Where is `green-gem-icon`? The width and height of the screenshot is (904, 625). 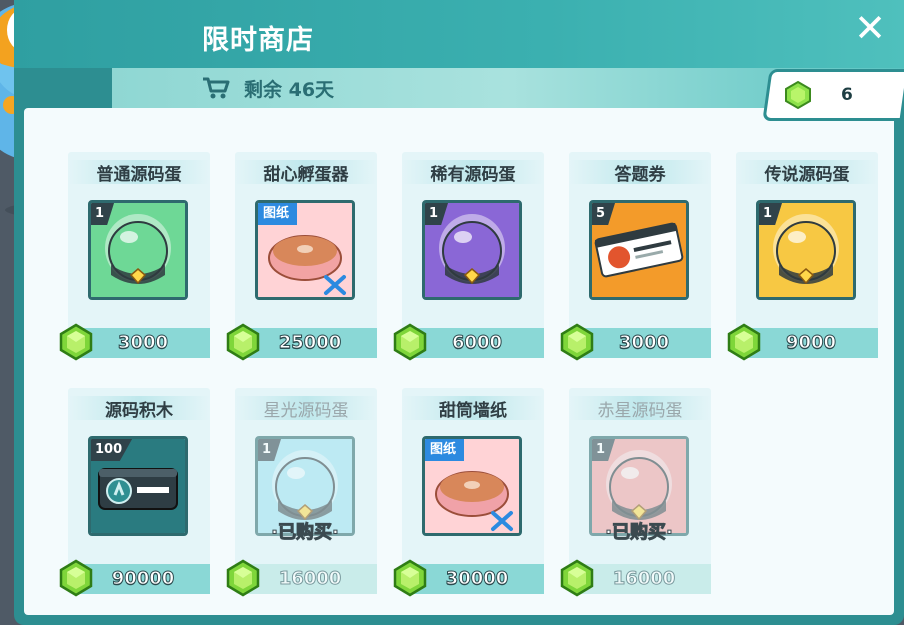
green-gem-icon is located at coordinates (798, 95).